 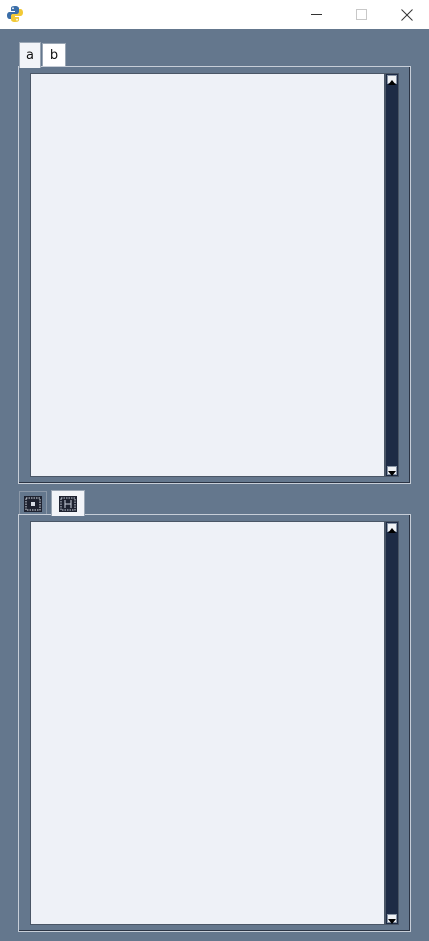 I want to click on python-logo-icon, so click(x=15, y=14).